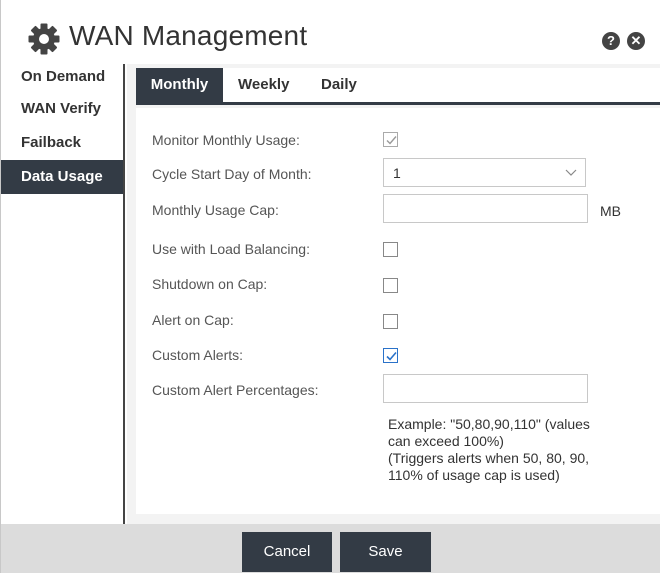  What do you see at coordinates (62, 78) in the screenshot?
I see `sidebar-item-on-demand: On Demand` at bounding box center [62, 78].